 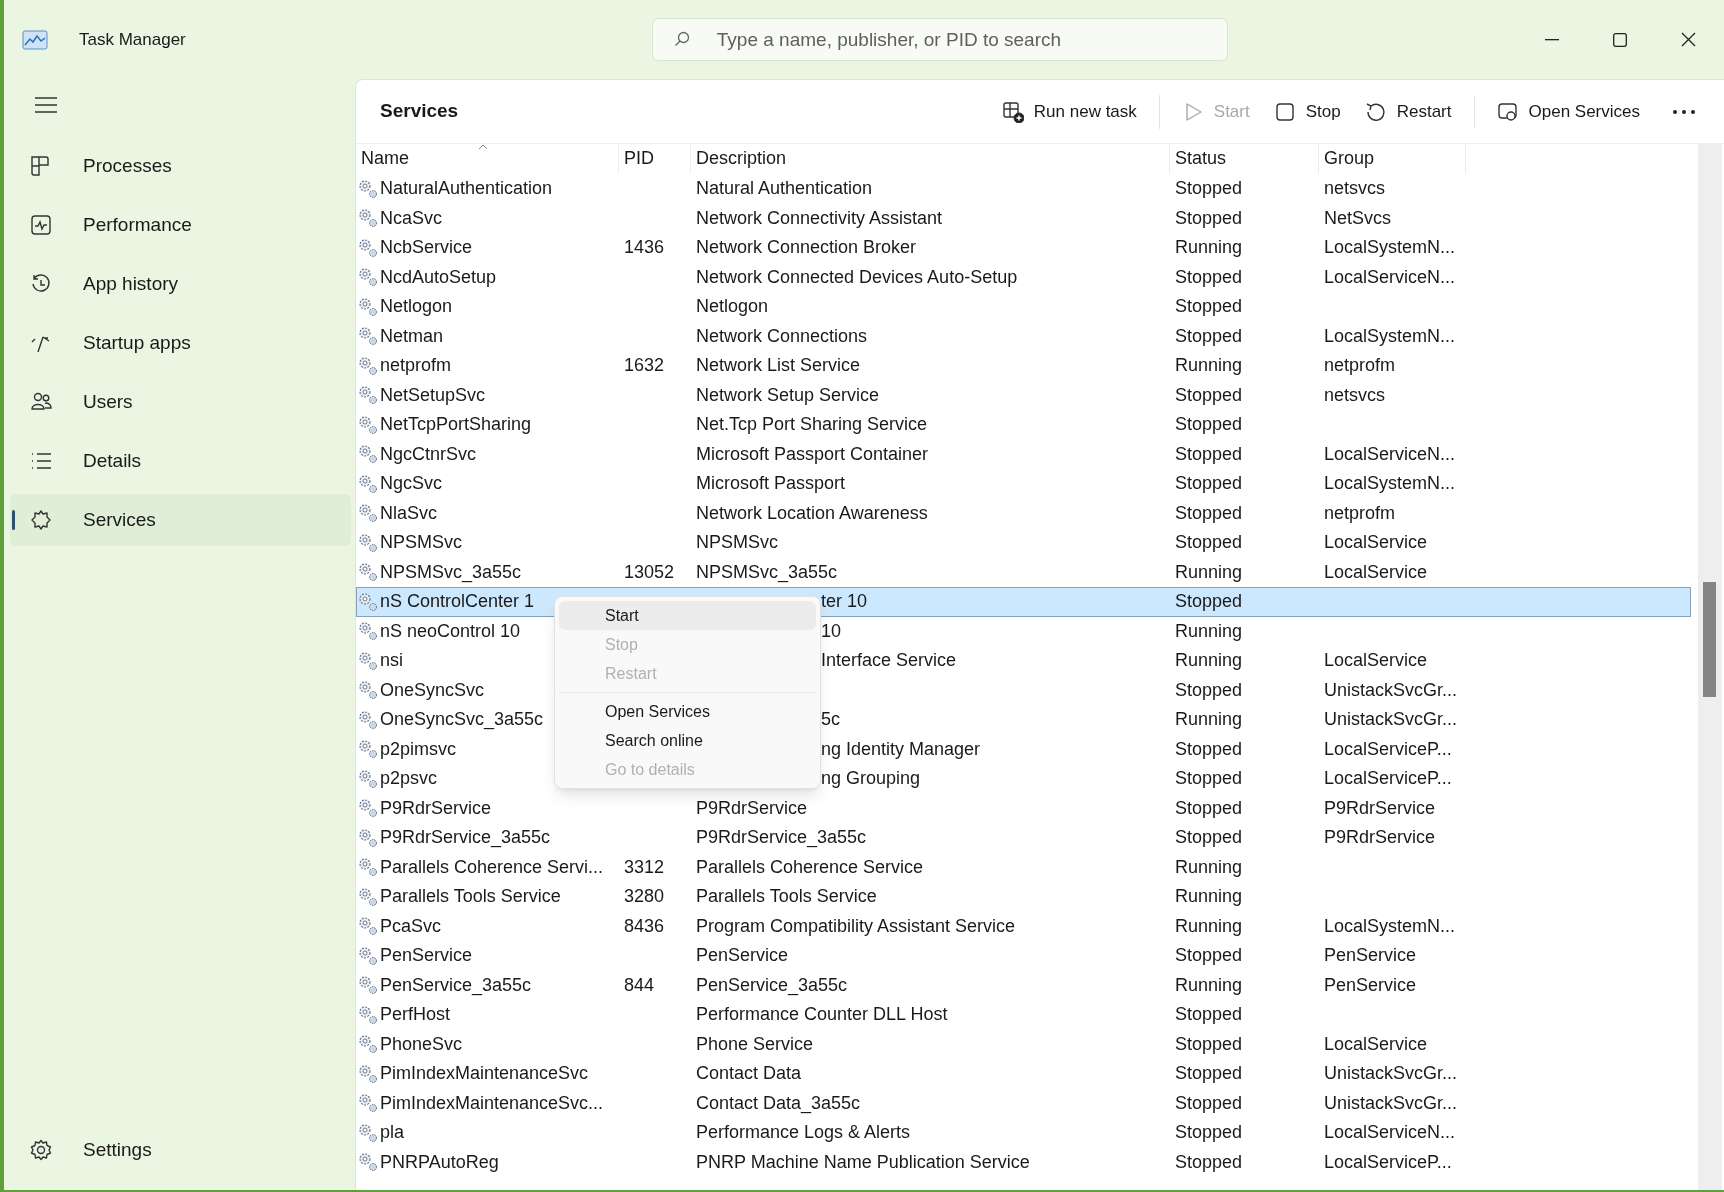 I want to click on table-cell-text: PcaSvc, so click(x=411, y=926).